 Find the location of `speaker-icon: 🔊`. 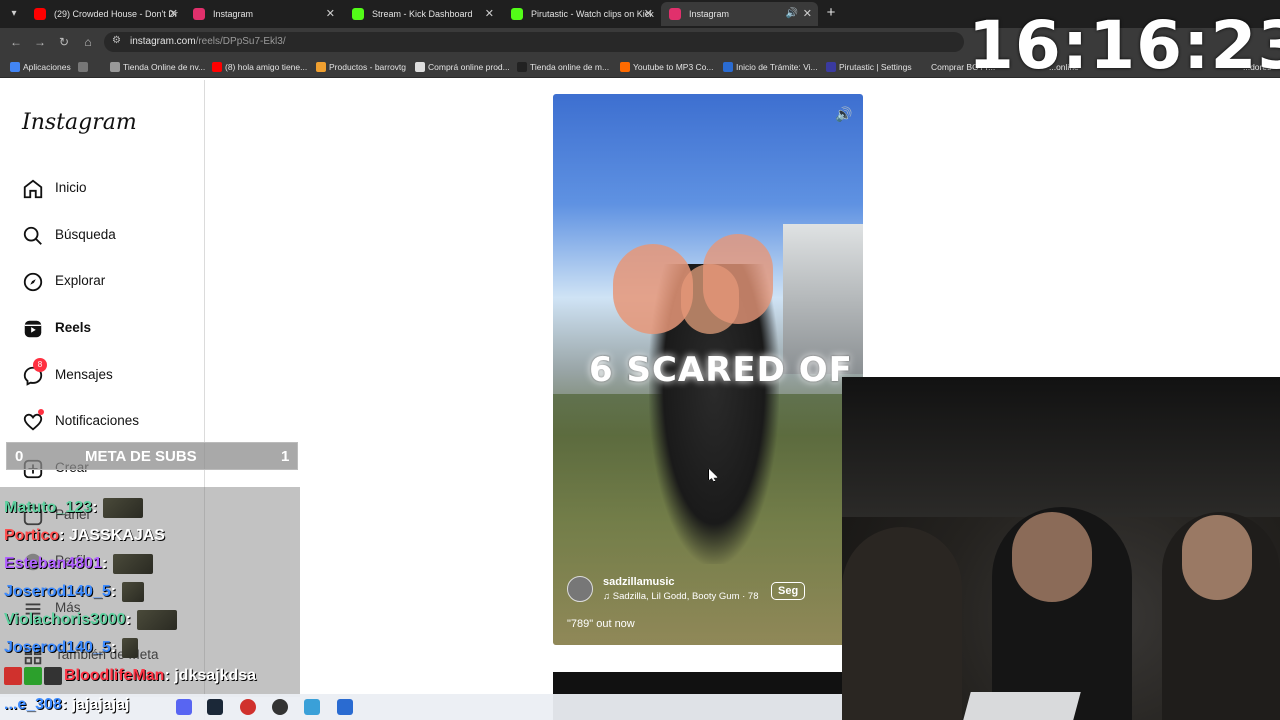

speaker-icon: 🔊 is located at coordinates (792, 14).